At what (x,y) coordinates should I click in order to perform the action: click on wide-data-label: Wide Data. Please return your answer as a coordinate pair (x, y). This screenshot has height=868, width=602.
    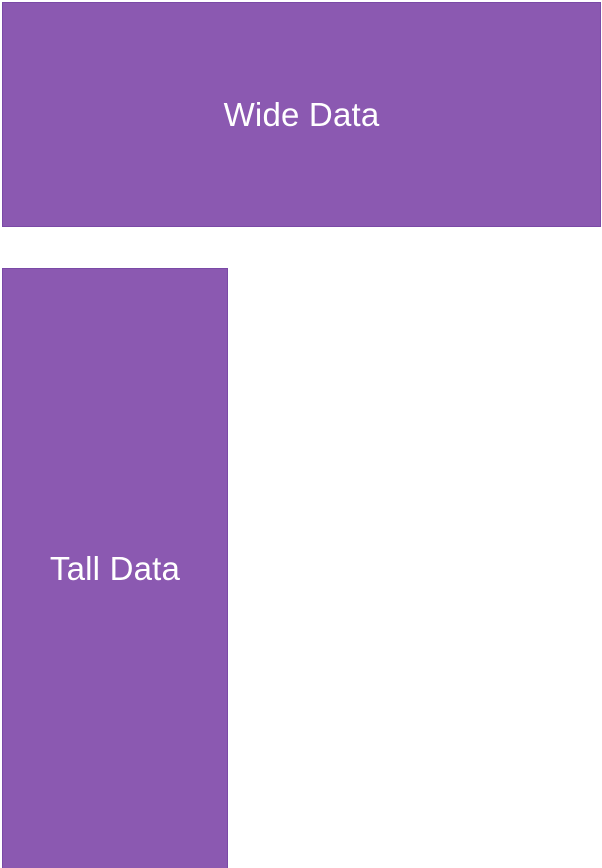
    Looking at the image, I should click on (301, 114).